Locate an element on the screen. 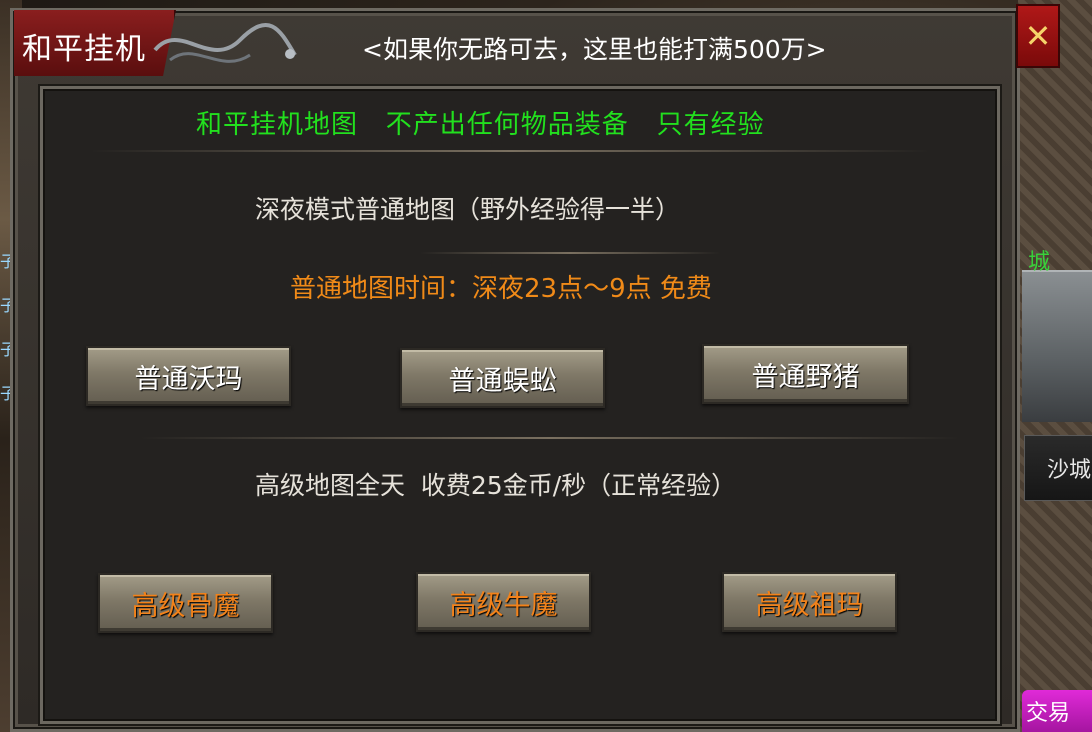  normal-centipede-button: 普通蜈蚣 is located at coordinates (502, 378).